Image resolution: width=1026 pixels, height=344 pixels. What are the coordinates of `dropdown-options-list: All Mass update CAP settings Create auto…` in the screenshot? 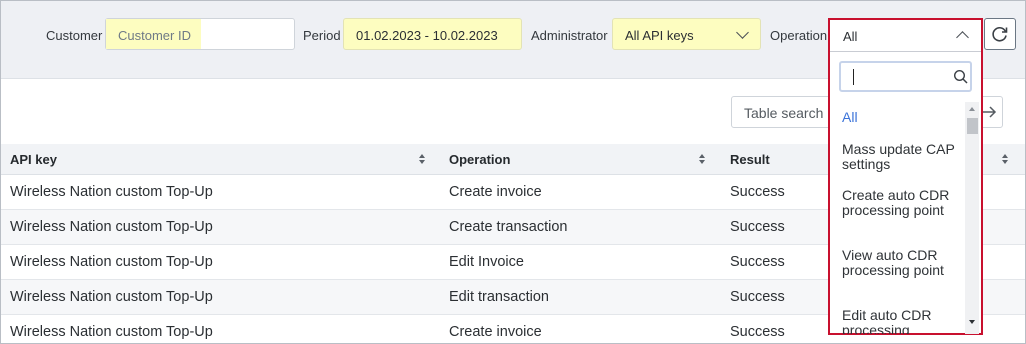 It's located at (897, 218).